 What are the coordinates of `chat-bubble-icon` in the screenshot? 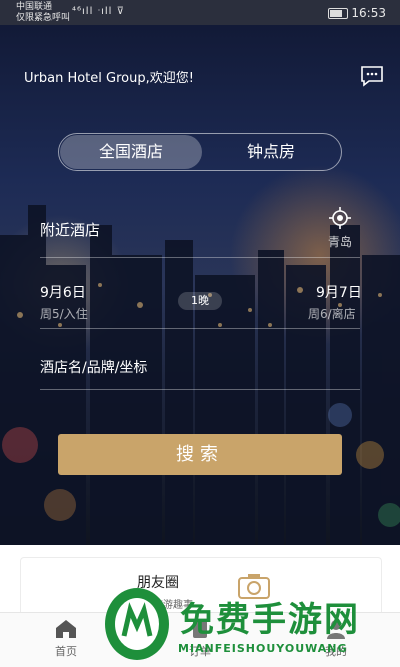 It's located at (372, 76).